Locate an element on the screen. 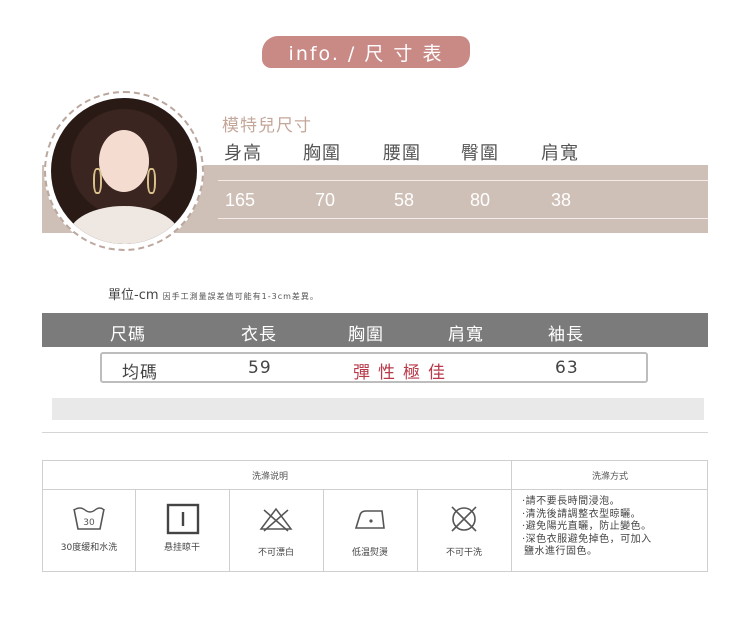  care-note: ·避免陽光直曬，防止變色。 is located at coordinates (587, 526).